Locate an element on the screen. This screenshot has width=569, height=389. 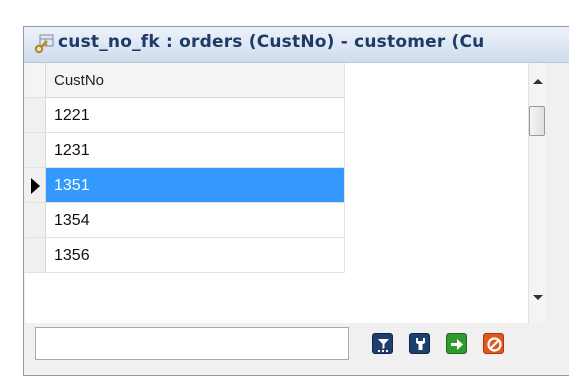
column-header-custno: CustNo is located at coordinates (195, 80).